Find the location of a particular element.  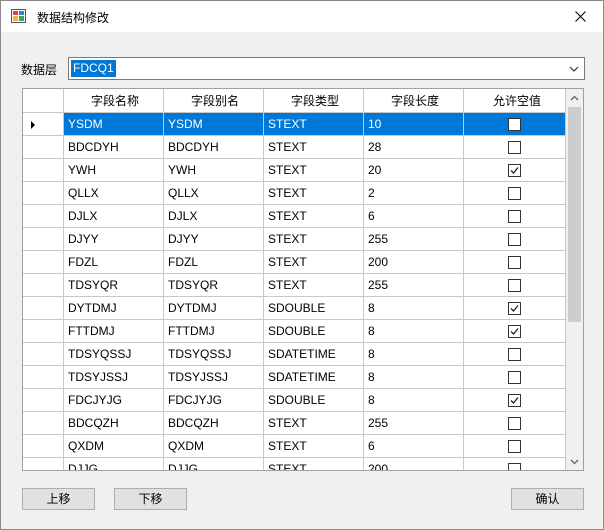

field-alias-cell: FDZL is located at coordinates (214, 262).